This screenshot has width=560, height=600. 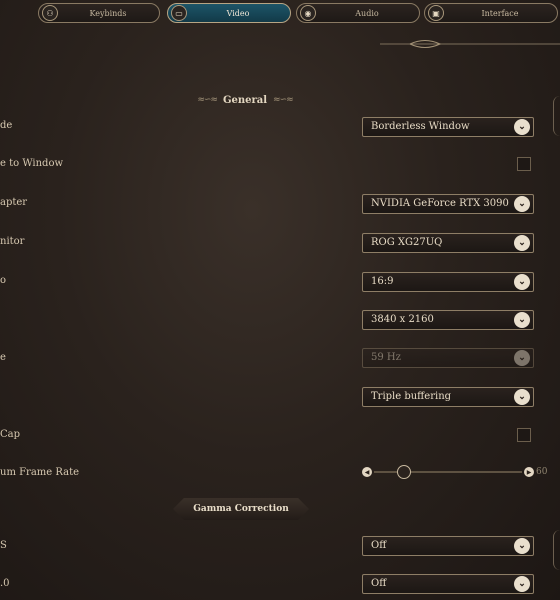 What do you see at coordinates (529, 472) in the screenshot?
I see `chevron-right-icon: ▶` at bounding box center [529, 472].